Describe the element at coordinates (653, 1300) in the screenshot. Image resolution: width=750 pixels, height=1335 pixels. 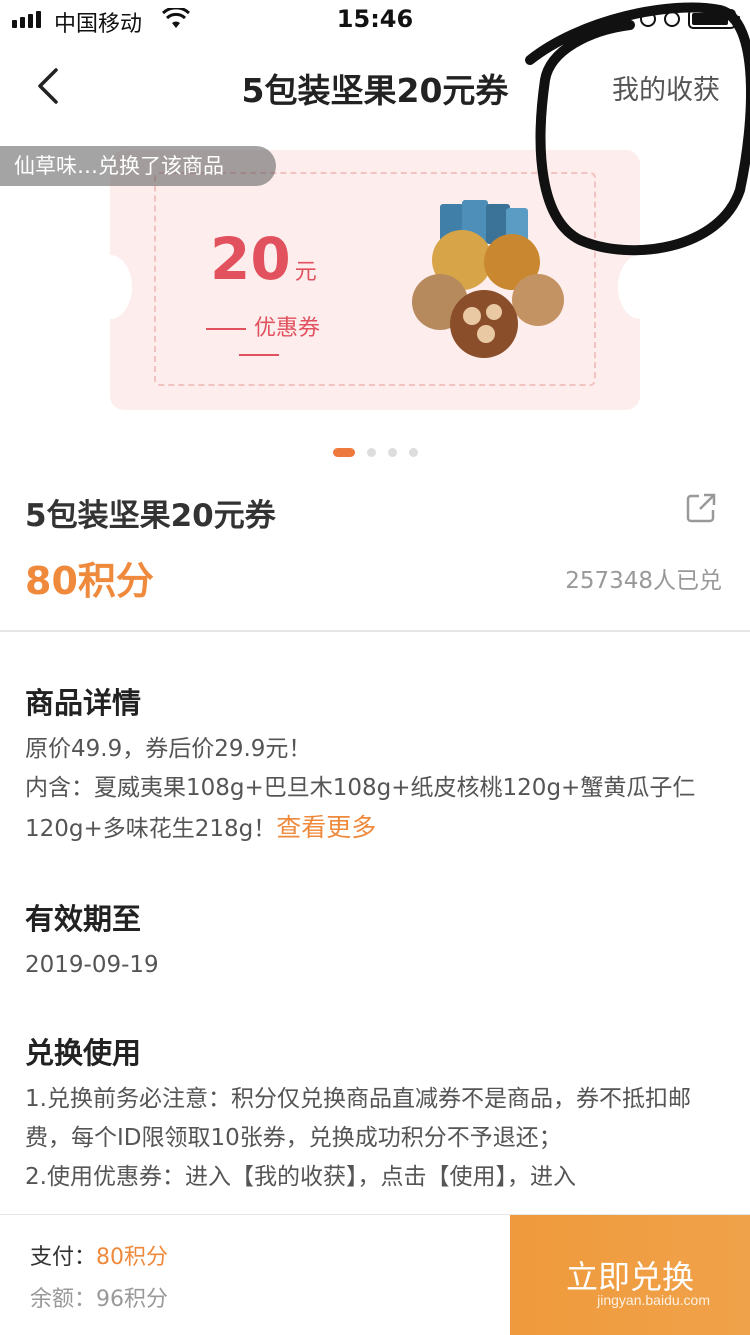
I see `watermark: jingyan.baidu.com` at that location.